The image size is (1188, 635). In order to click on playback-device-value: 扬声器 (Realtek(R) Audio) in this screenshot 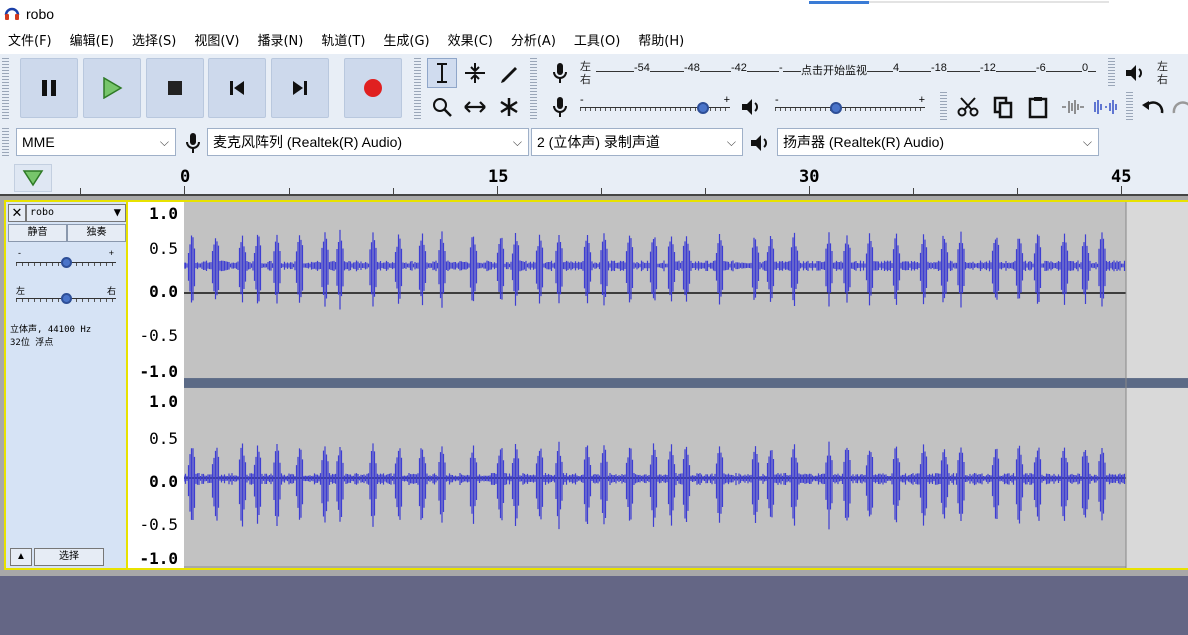, I will do `click(864, 142)`.